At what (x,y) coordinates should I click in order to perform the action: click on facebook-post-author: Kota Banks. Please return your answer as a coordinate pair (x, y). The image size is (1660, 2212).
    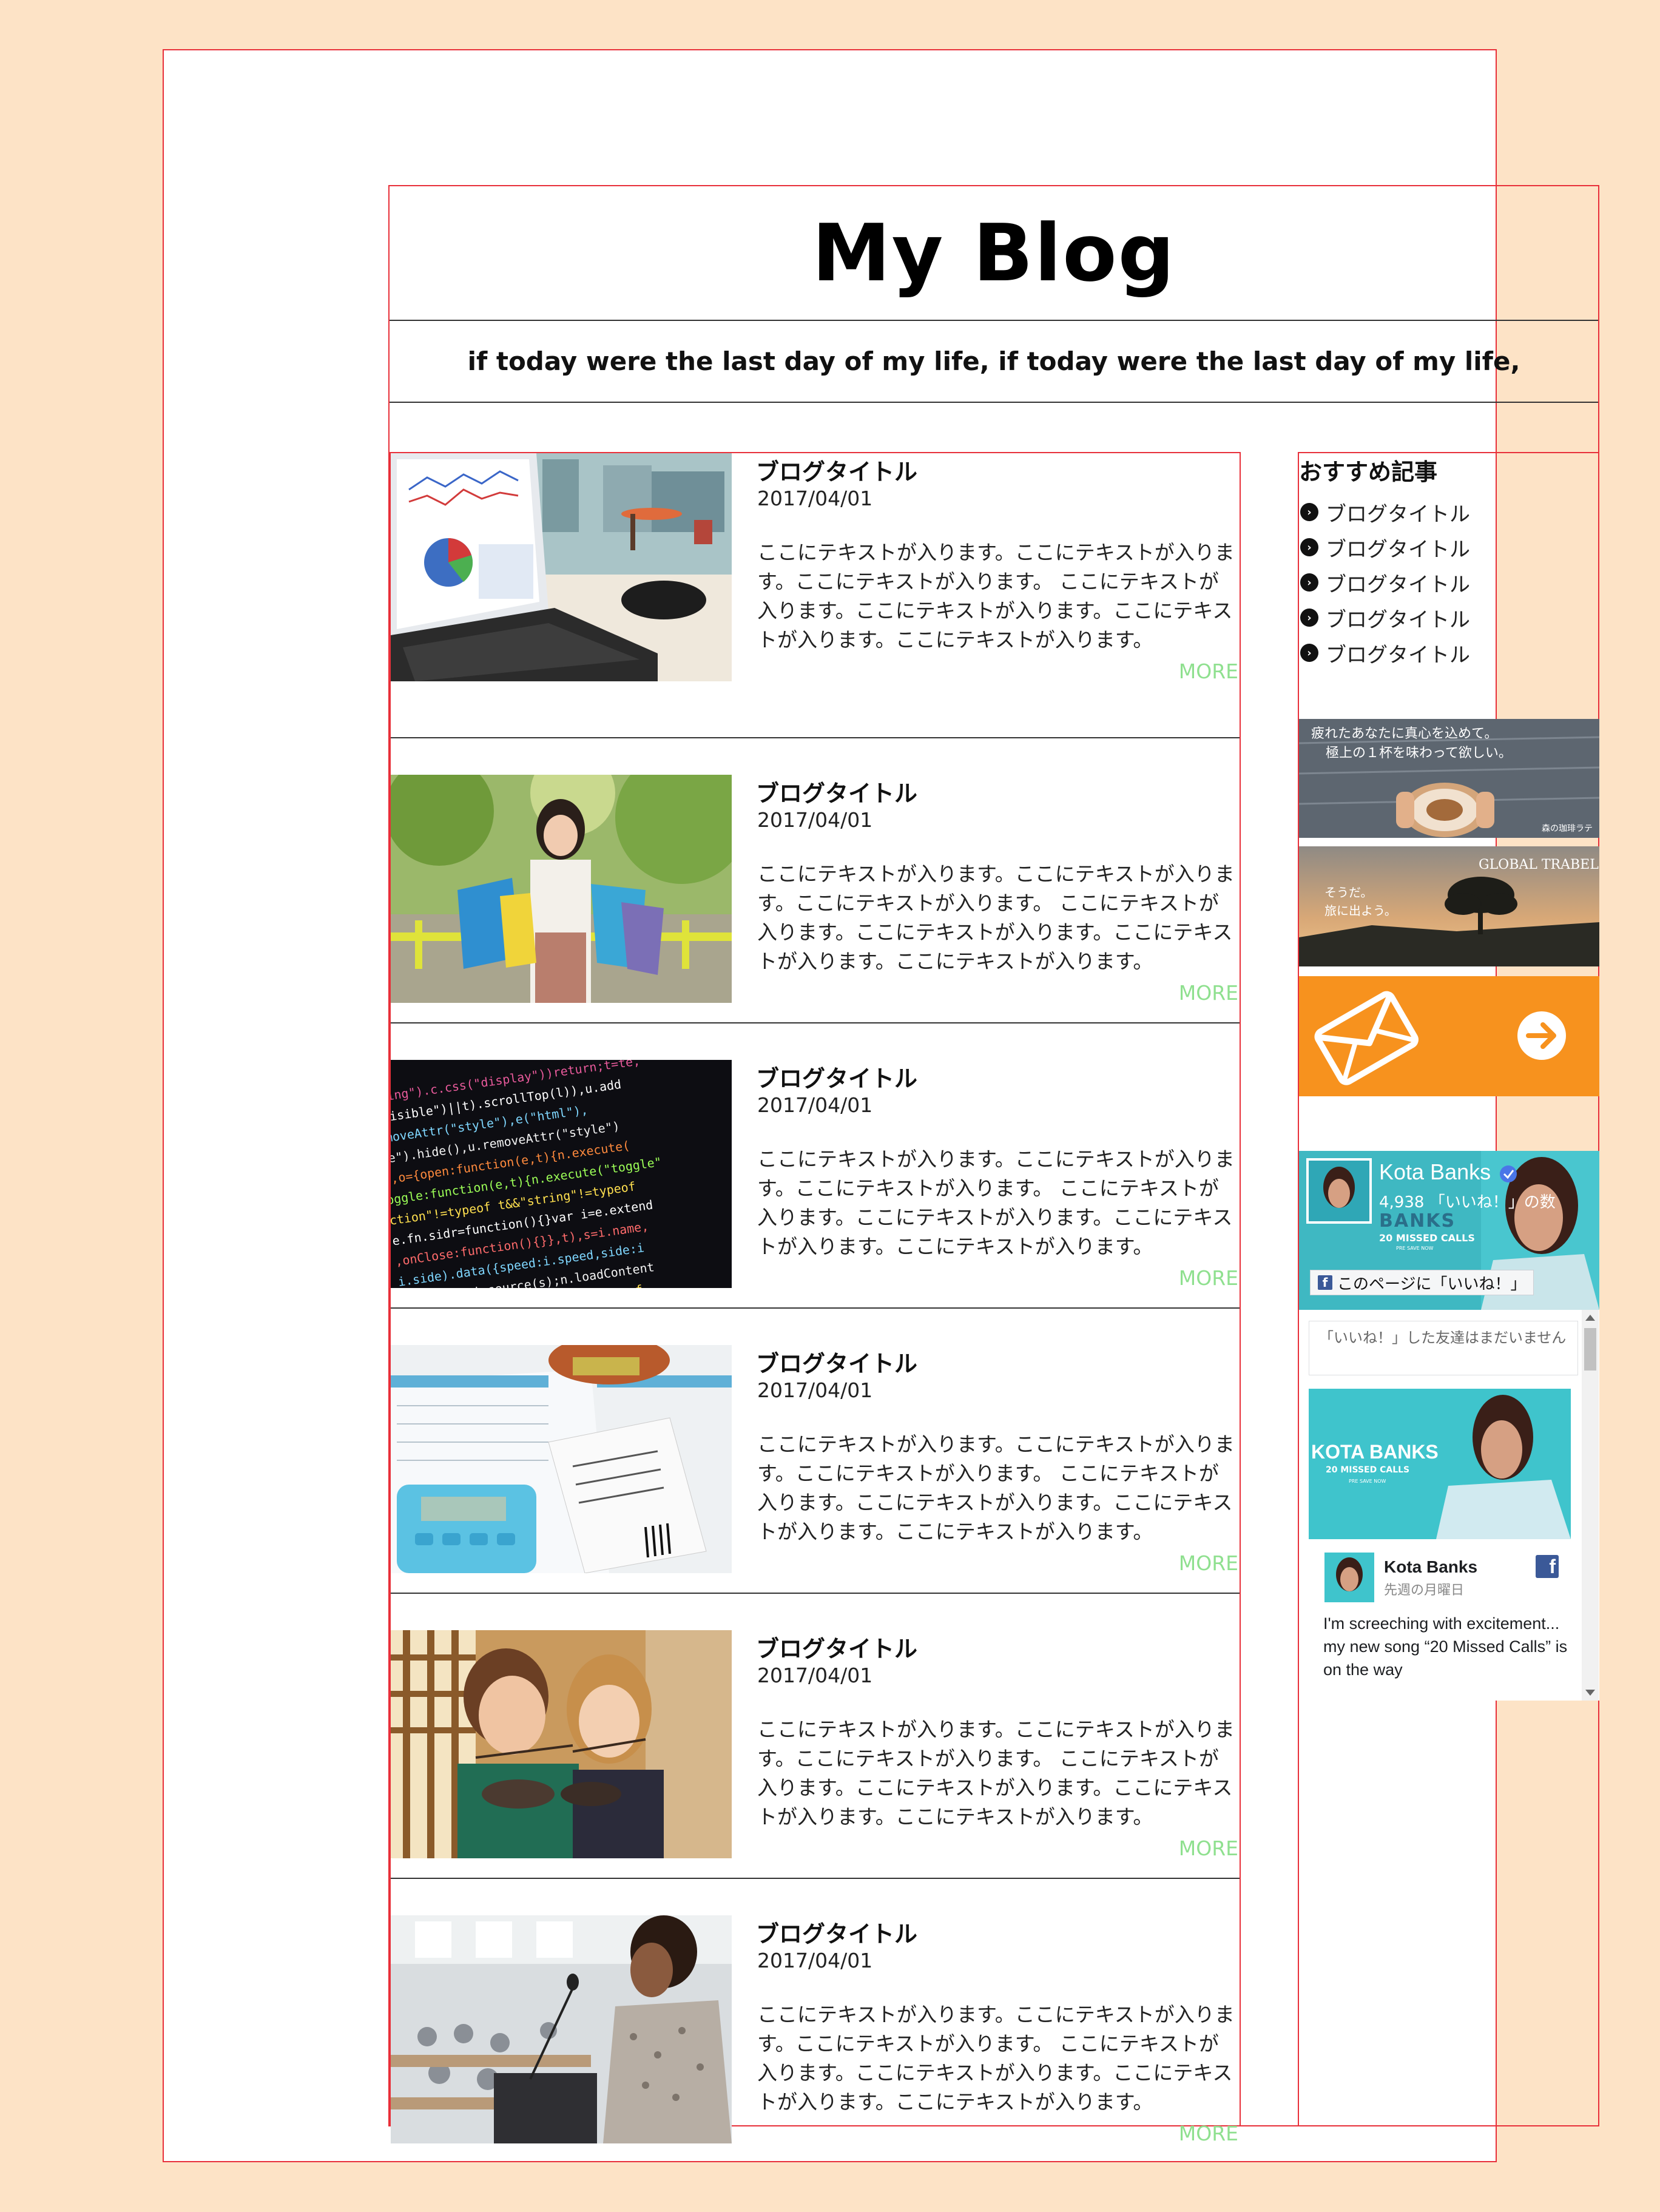
    Looking at the image, I should click on (1431, 1567).